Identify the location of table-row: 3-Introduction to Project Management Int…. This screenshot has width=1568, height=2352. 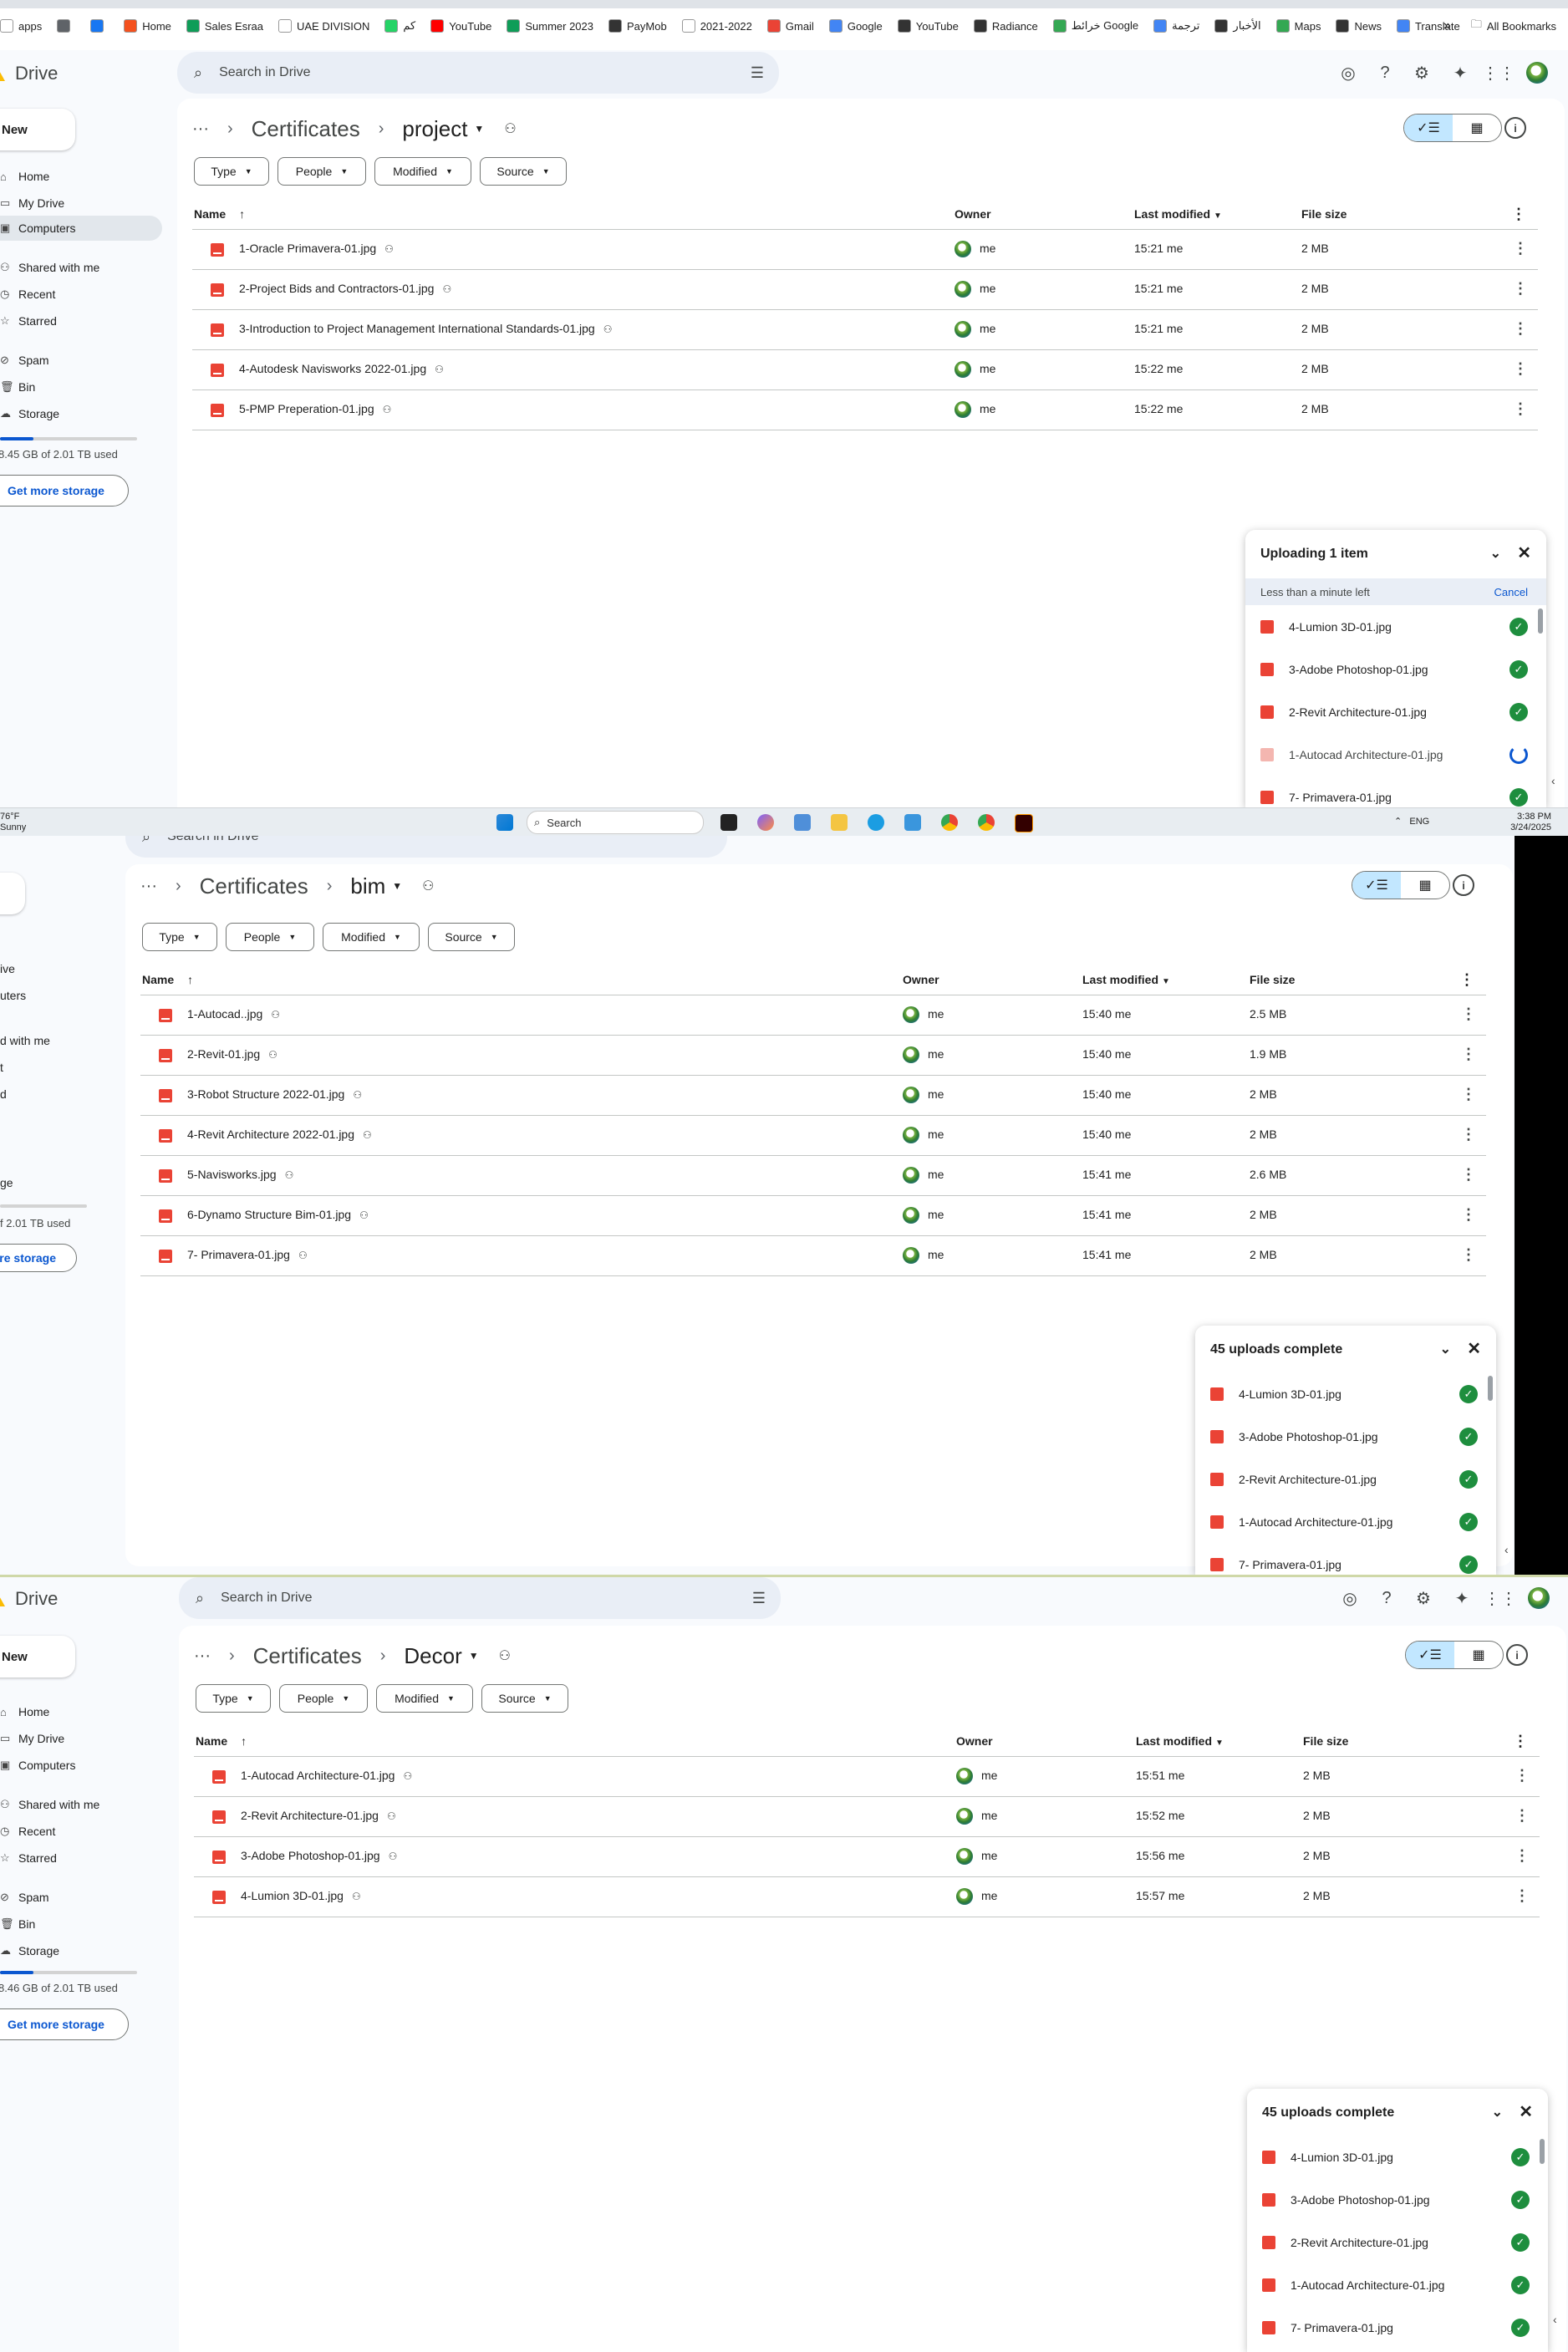
(865, 329).